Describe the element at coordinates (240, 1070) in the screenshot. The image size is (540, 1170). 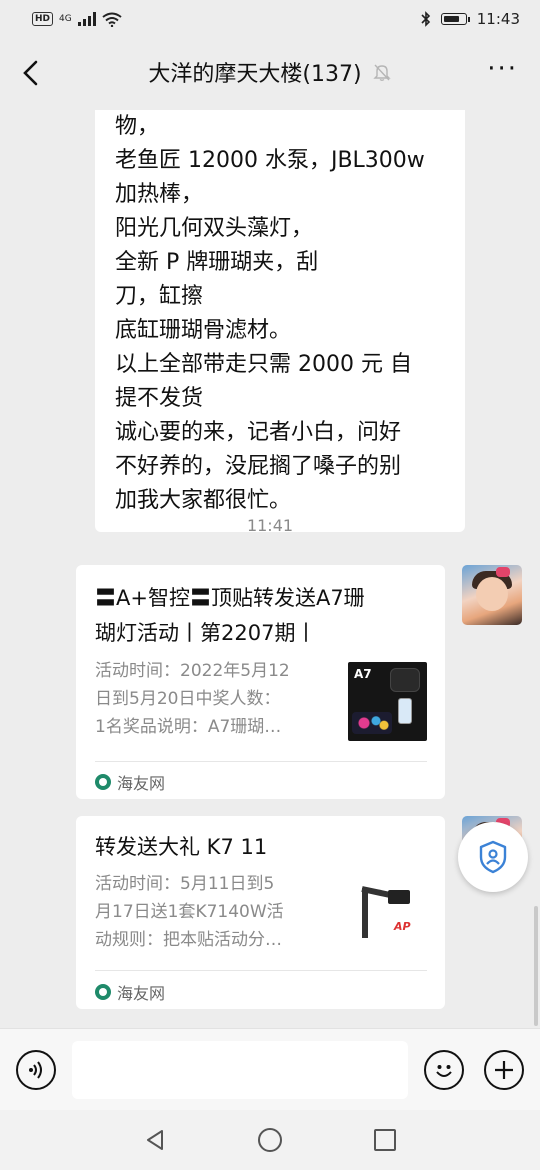
I see `message-input` at that location.